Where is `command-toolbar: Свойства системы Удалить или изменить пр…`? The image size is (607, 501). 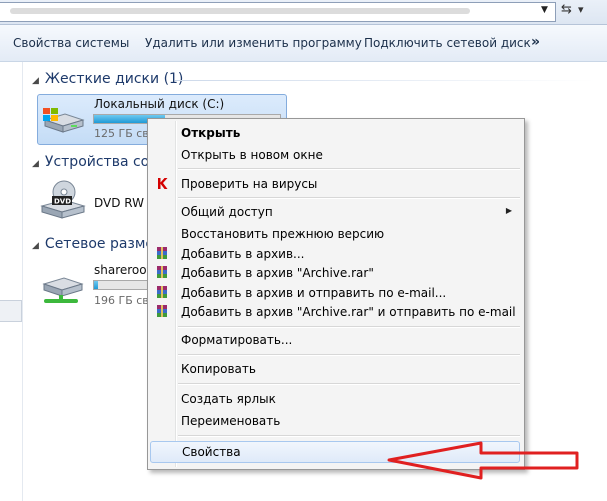 command-toolbar: Свойства системы Удалить или изменить пр… is located at coordinates (303, 43).